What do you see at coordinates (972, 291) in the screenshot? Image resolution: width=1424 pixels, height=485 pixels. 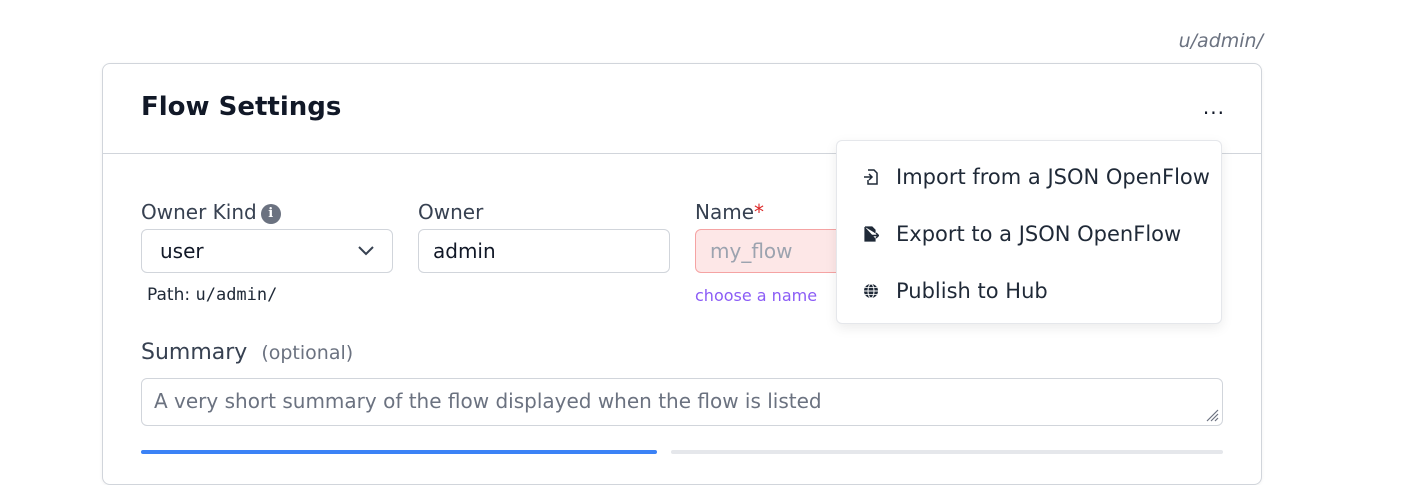 I see `menu-item-label: Publish to Hub` at bounding box center [972, 291].